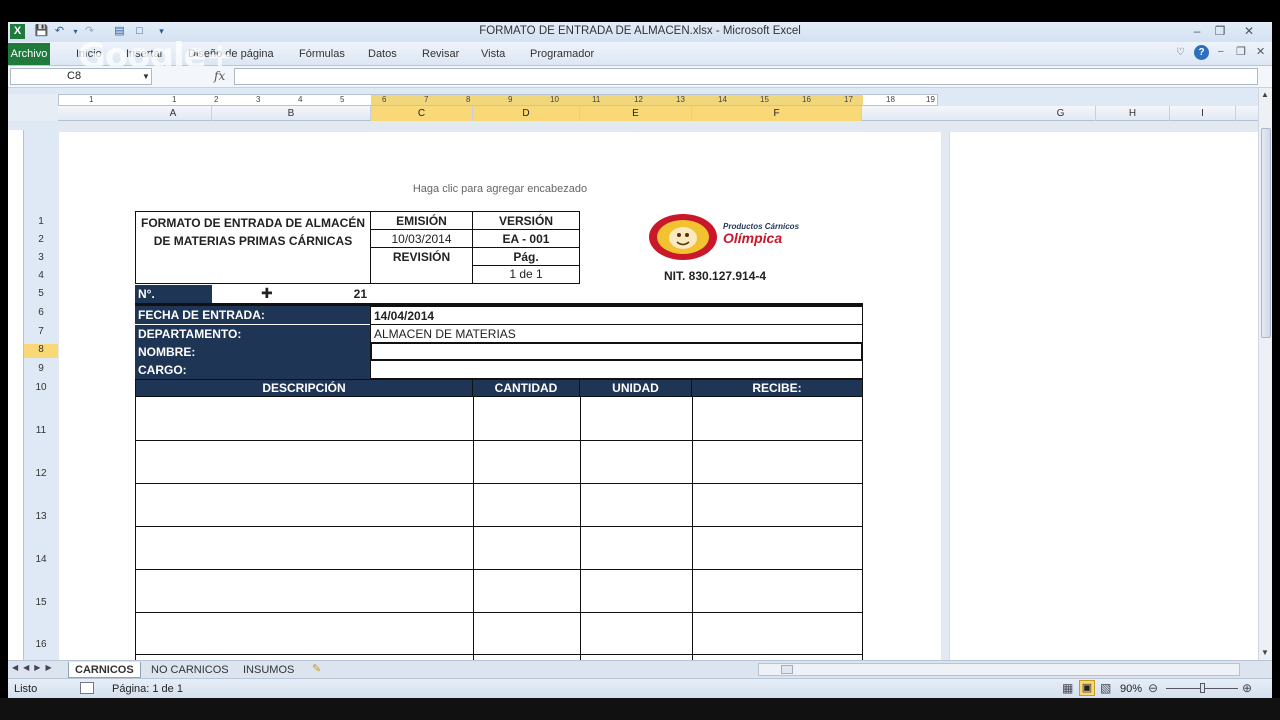 The image size is (1280, 720). What do you see at coordinates (1061, 113) in the screenshot?
I see `column-header-g: G` at bounding box center [1061, 113].